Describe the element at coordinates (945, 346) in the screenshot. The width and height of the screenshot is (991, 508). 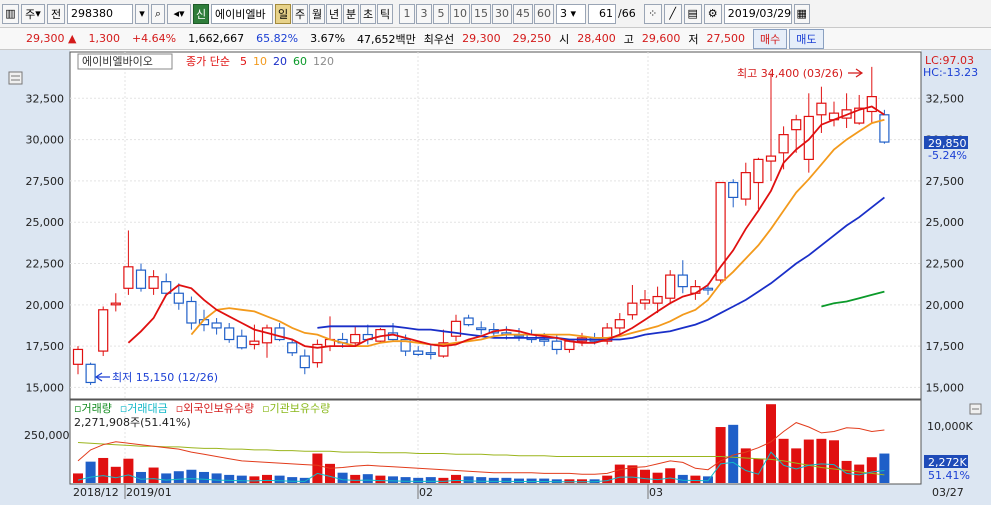
I see `y-tick-right-1: 17,500` at that location.